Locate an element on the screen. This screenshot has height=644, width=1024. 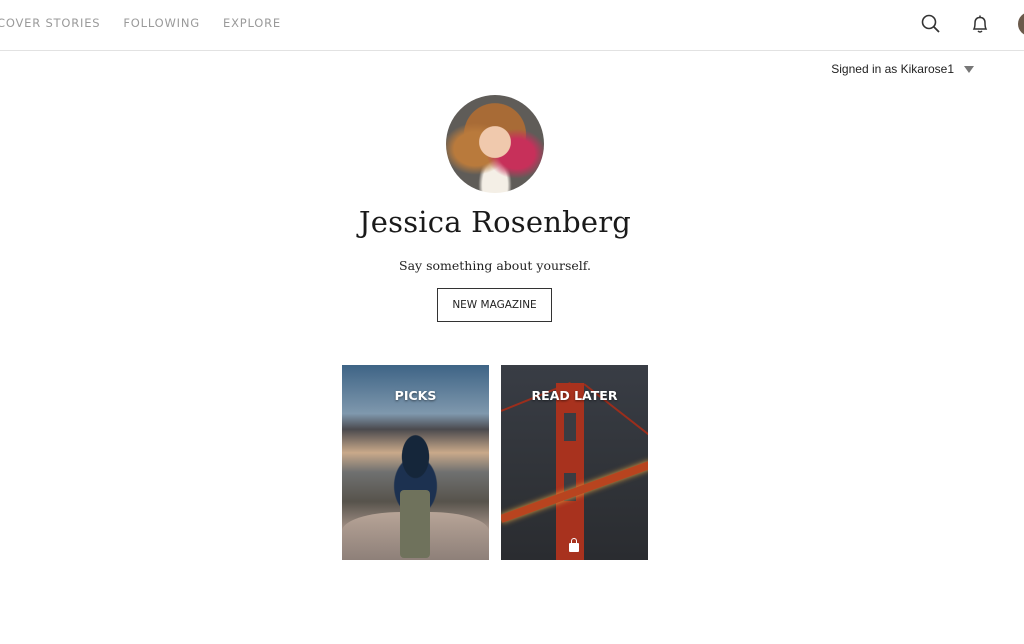
magazine-title: PICKS is located at coordinates (415, 395).